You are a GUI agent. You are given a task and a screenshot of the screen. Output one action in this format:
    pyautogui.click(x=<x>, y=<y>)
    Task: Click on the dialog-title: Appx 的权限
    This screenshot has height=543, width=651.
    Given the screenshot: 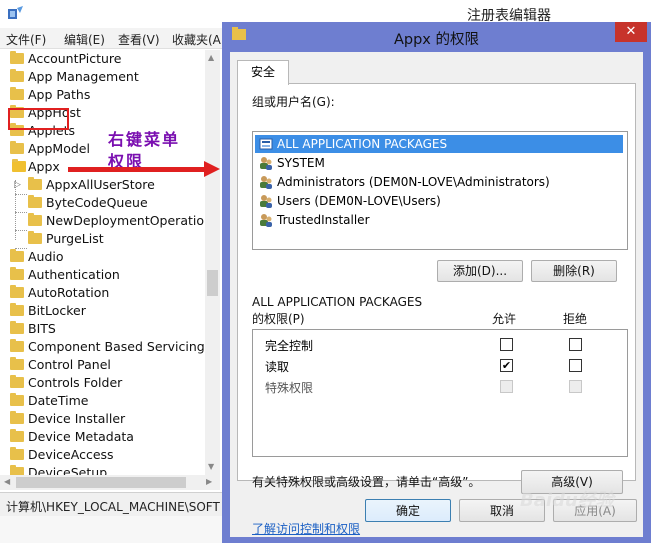 What is the action you would take?
    pyautogui.click(x=436, y=40)
    